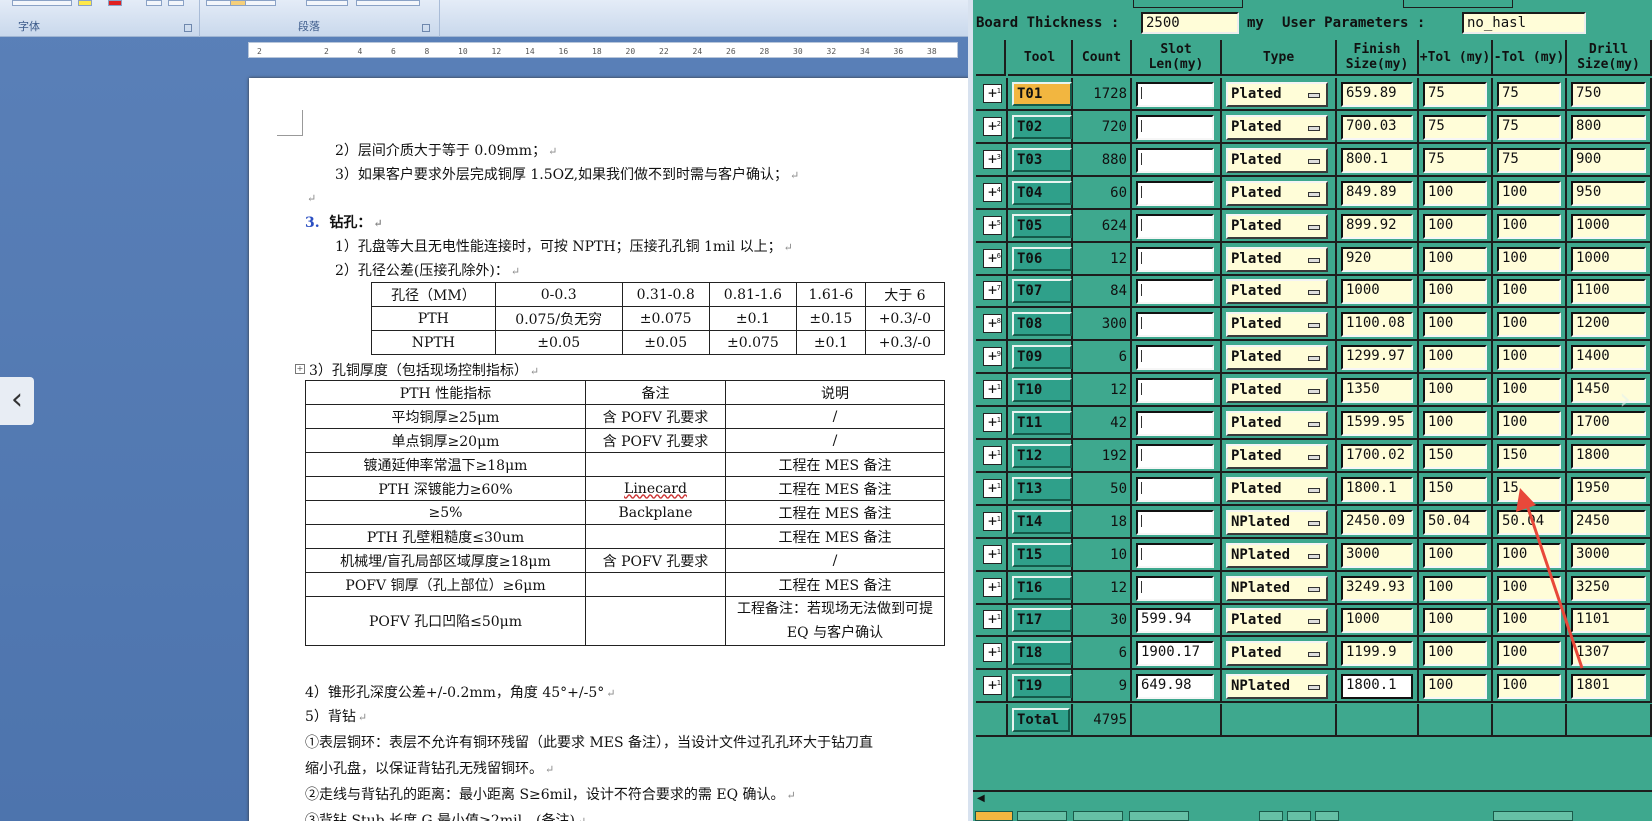 This screenshot has height=821, width=1652. What do you see at coordinates (992, 225) in the screenshot?
I see `expand-row-icon: +5` at bounding box center [992, 225].